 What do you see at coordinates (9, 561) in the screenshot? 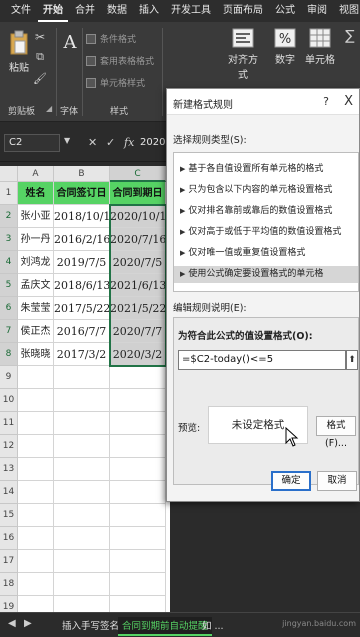
I see `row-header: 17` at bounding box center [9, 561].